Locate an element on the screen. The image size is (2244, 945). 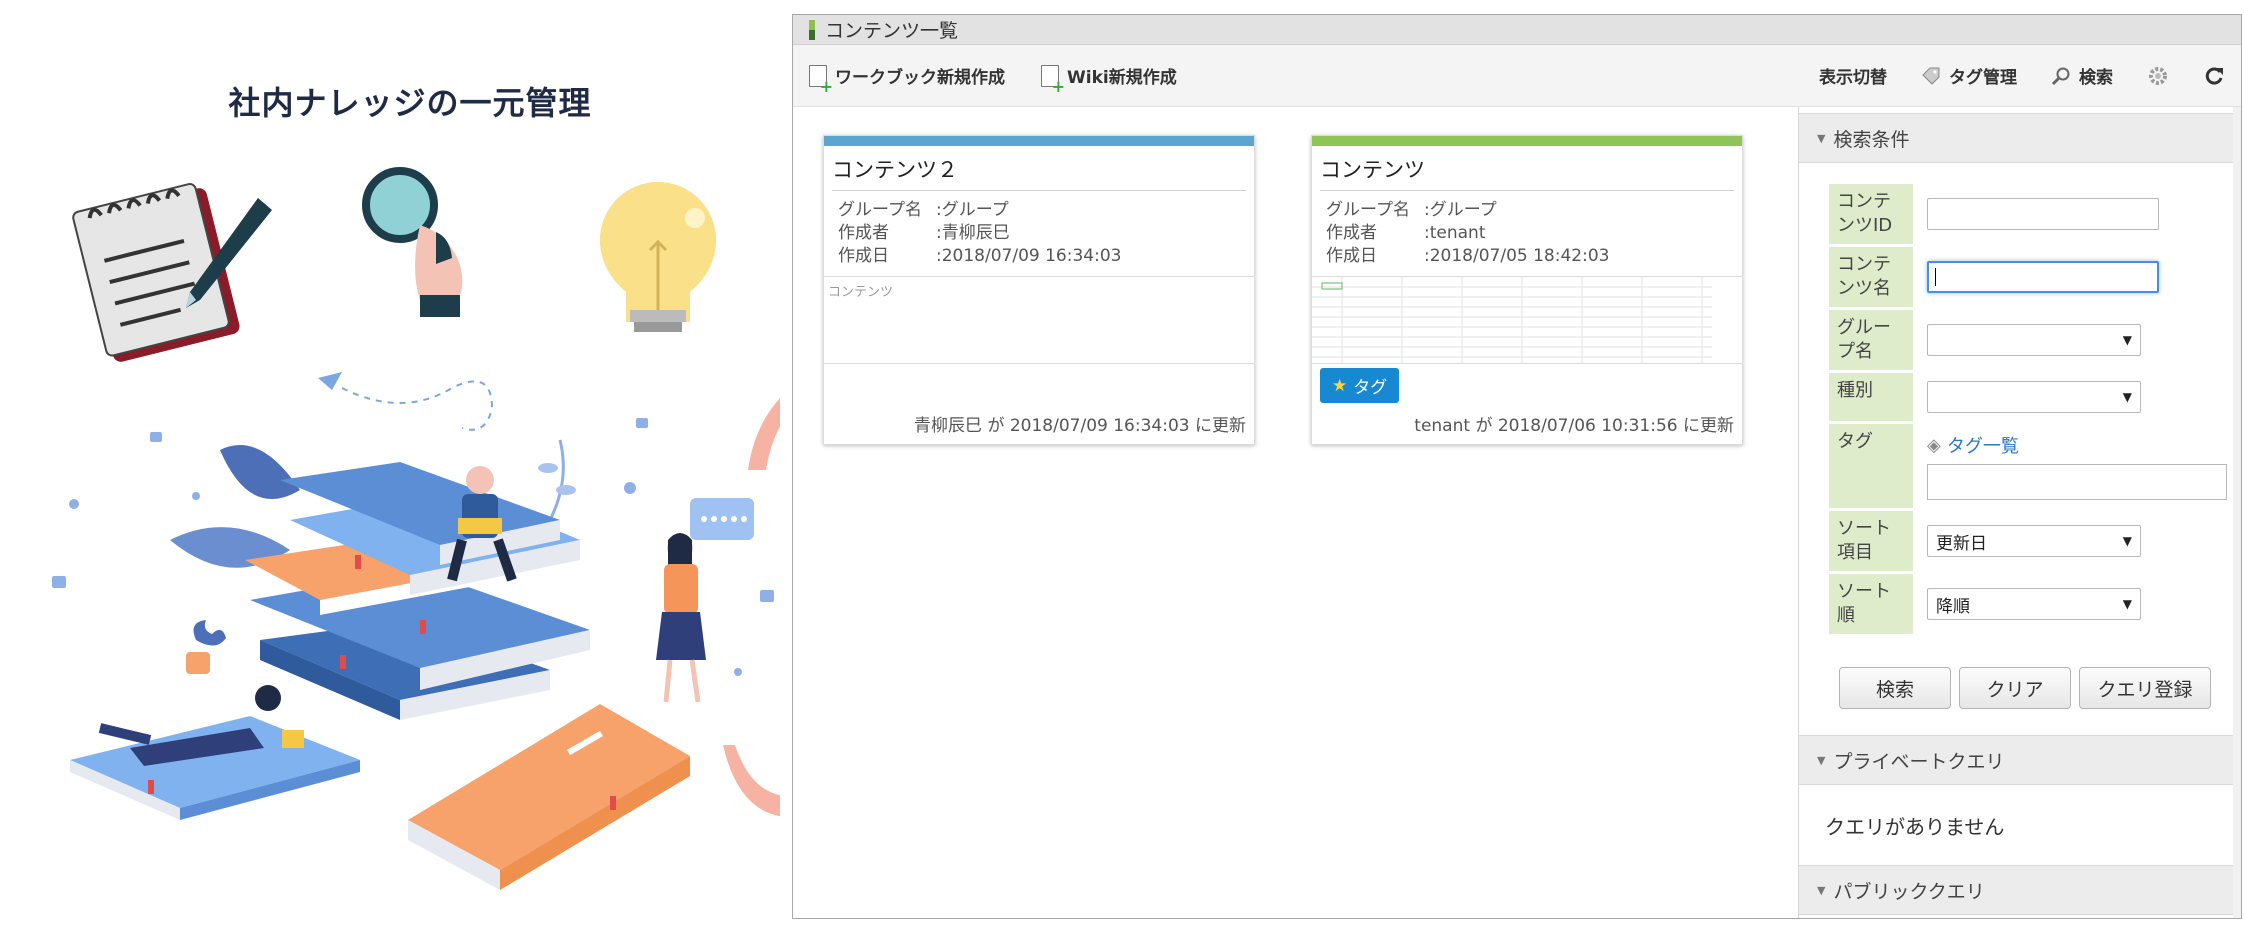
display-switch-label: 表示切替 is located at coordinates (1853, 78).